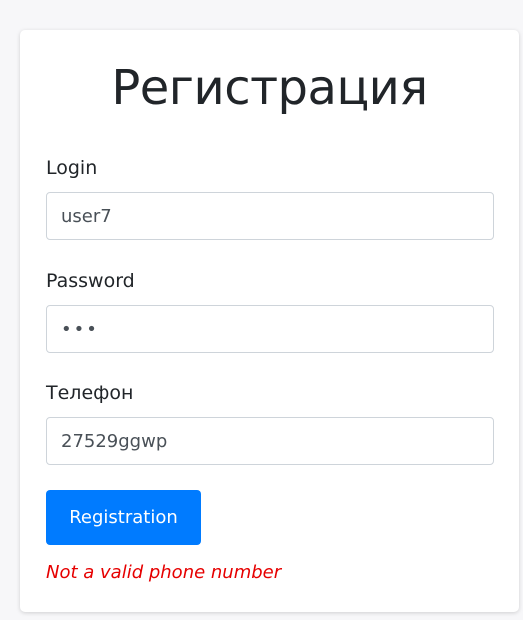  I want to click on registration-button: Registration, so click(123, 517).